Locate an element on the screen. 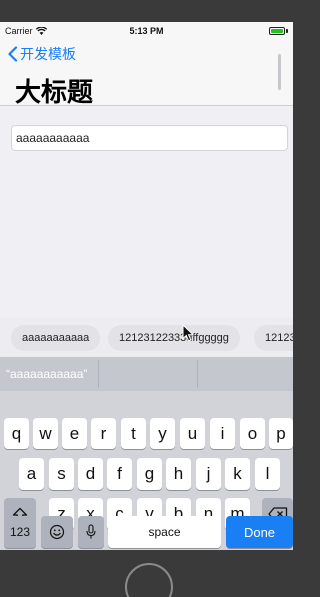 Image resolution: width=320 pixels, height=597 pixels. suggestion-chips: aaaaaaaaaaa 12123122333dffggggg 121231 is located at coordinates (146, 337).